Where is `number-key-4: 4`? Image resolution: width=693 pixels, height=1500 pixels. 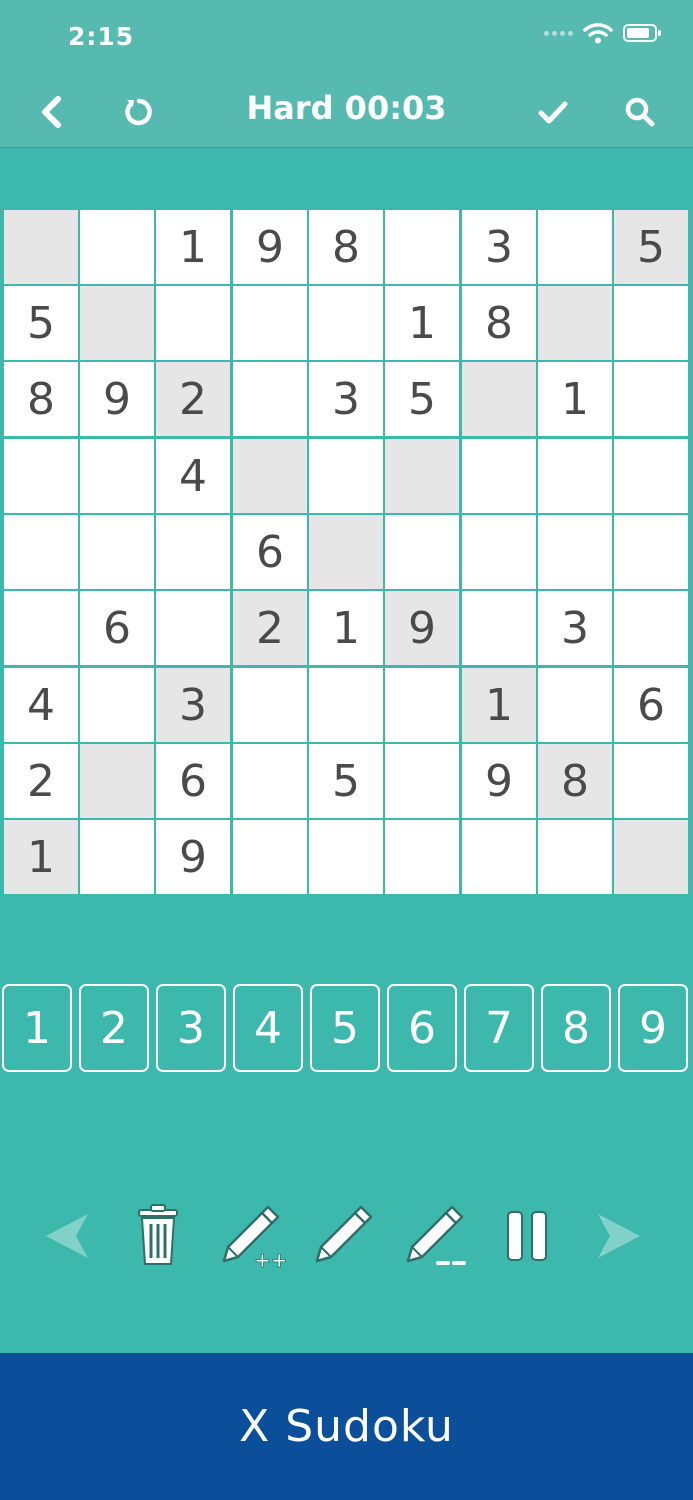
number-key-4: 4 is located at coordinates (268, 1028).